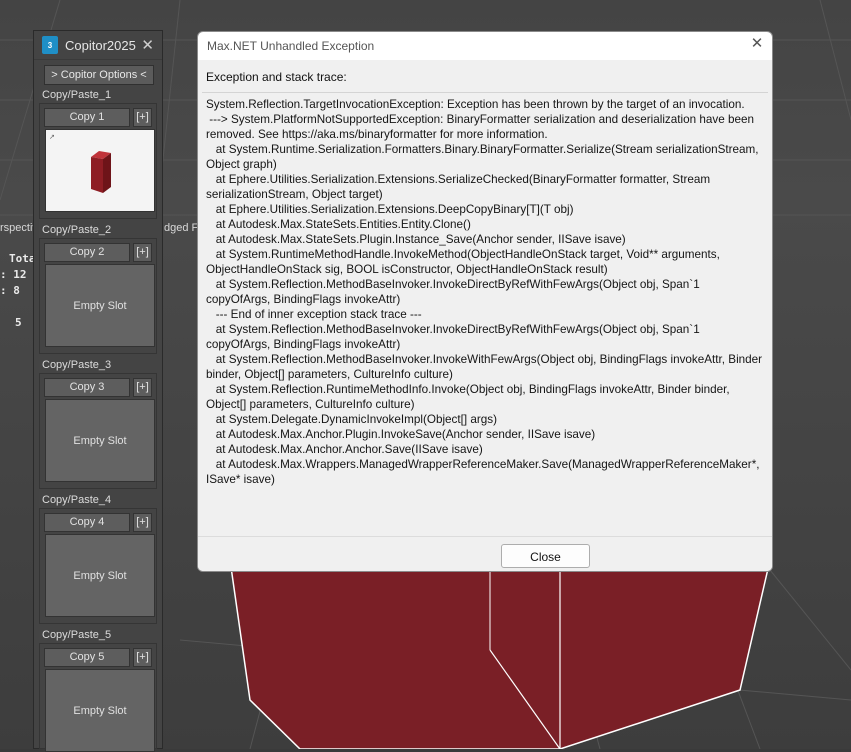  What do you see at coordinates (77, 230) in the screenshot?
I see `group-label: Copy/Paste_2` at bounding box center [77, 230].